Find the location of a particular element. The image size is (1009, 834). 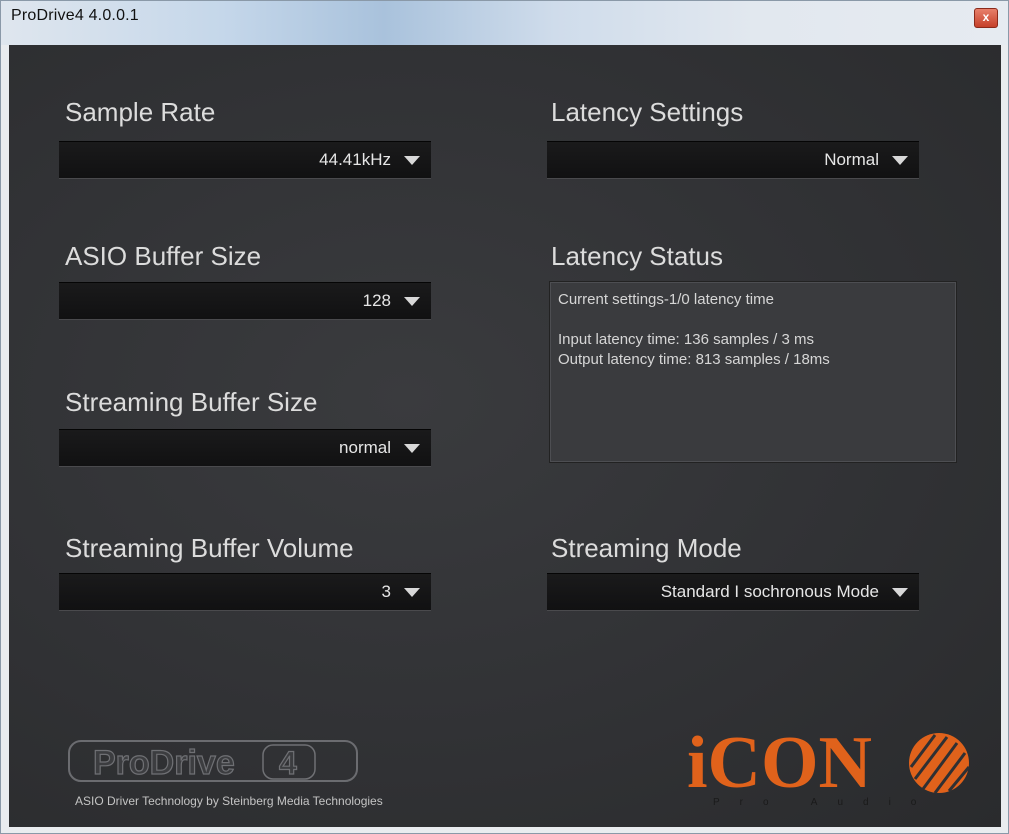

asio-buffer-size-value: 128 is located at coordinates (376, 300).